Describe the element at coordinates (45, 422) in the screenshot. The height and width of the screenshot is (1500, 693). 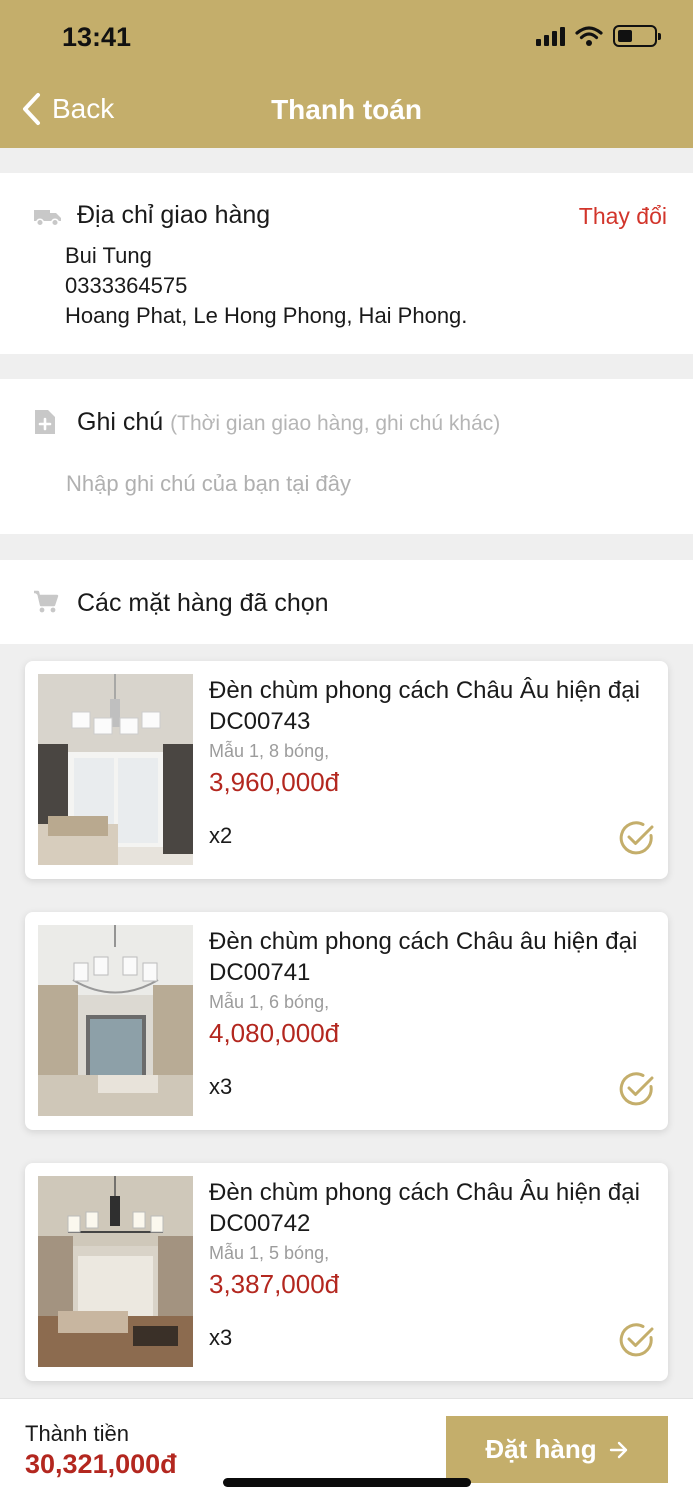
I see `note-add-icon` at that location.